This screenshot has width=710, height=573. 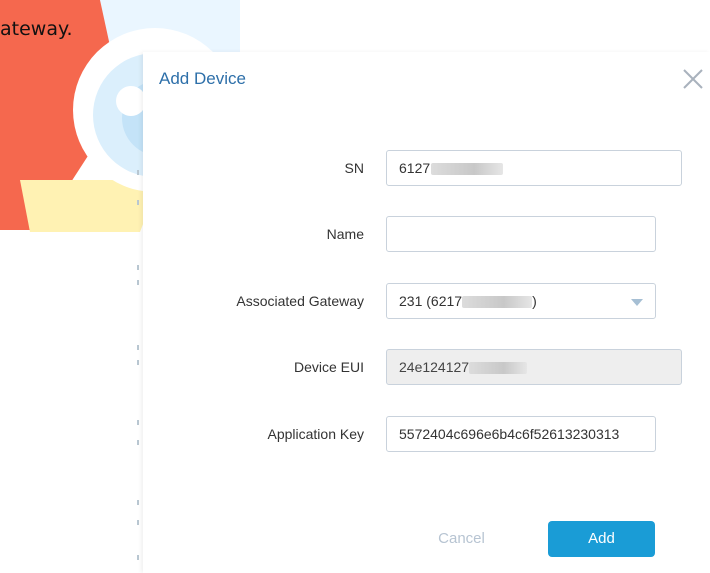 I want to click on dialog-title: Add Device, so click(x=202, y=78).